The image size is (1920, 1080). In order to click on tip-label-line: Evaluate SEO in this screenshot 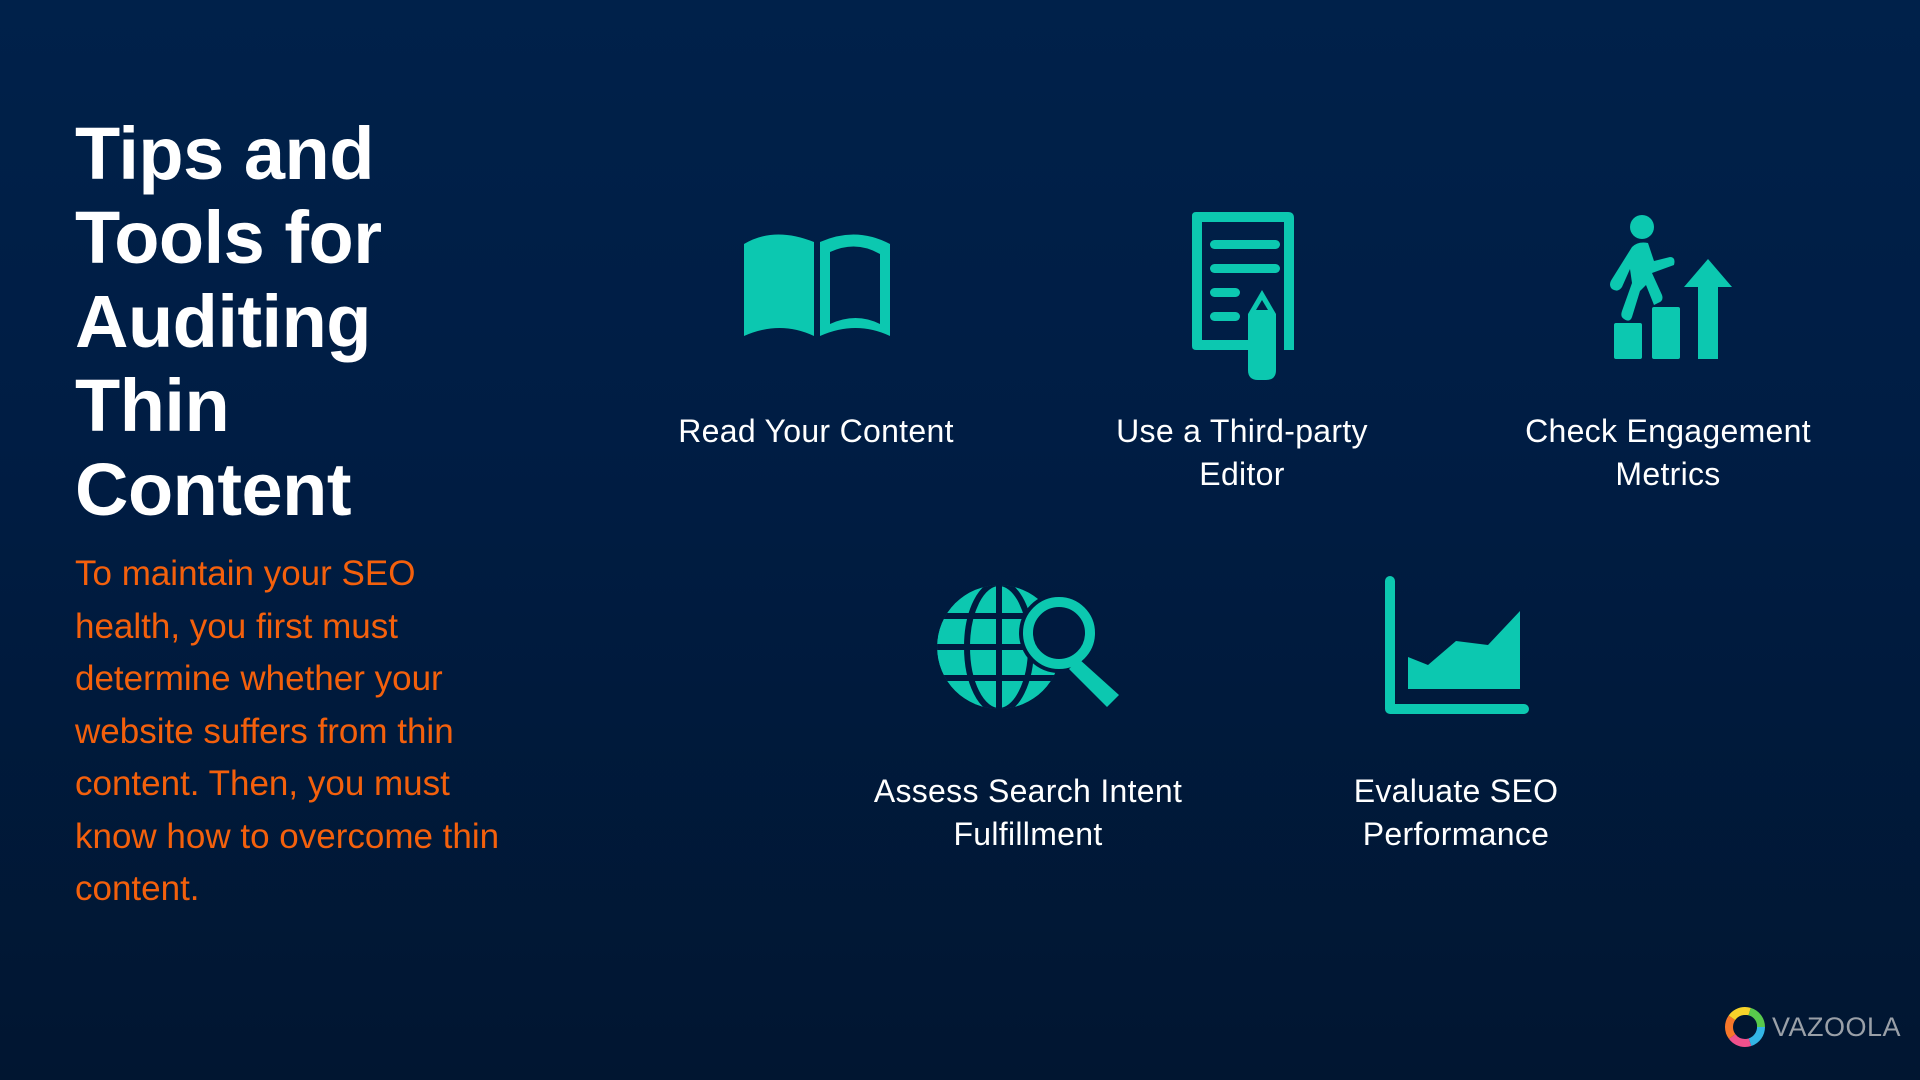, I will do `click(1456, 791)`.